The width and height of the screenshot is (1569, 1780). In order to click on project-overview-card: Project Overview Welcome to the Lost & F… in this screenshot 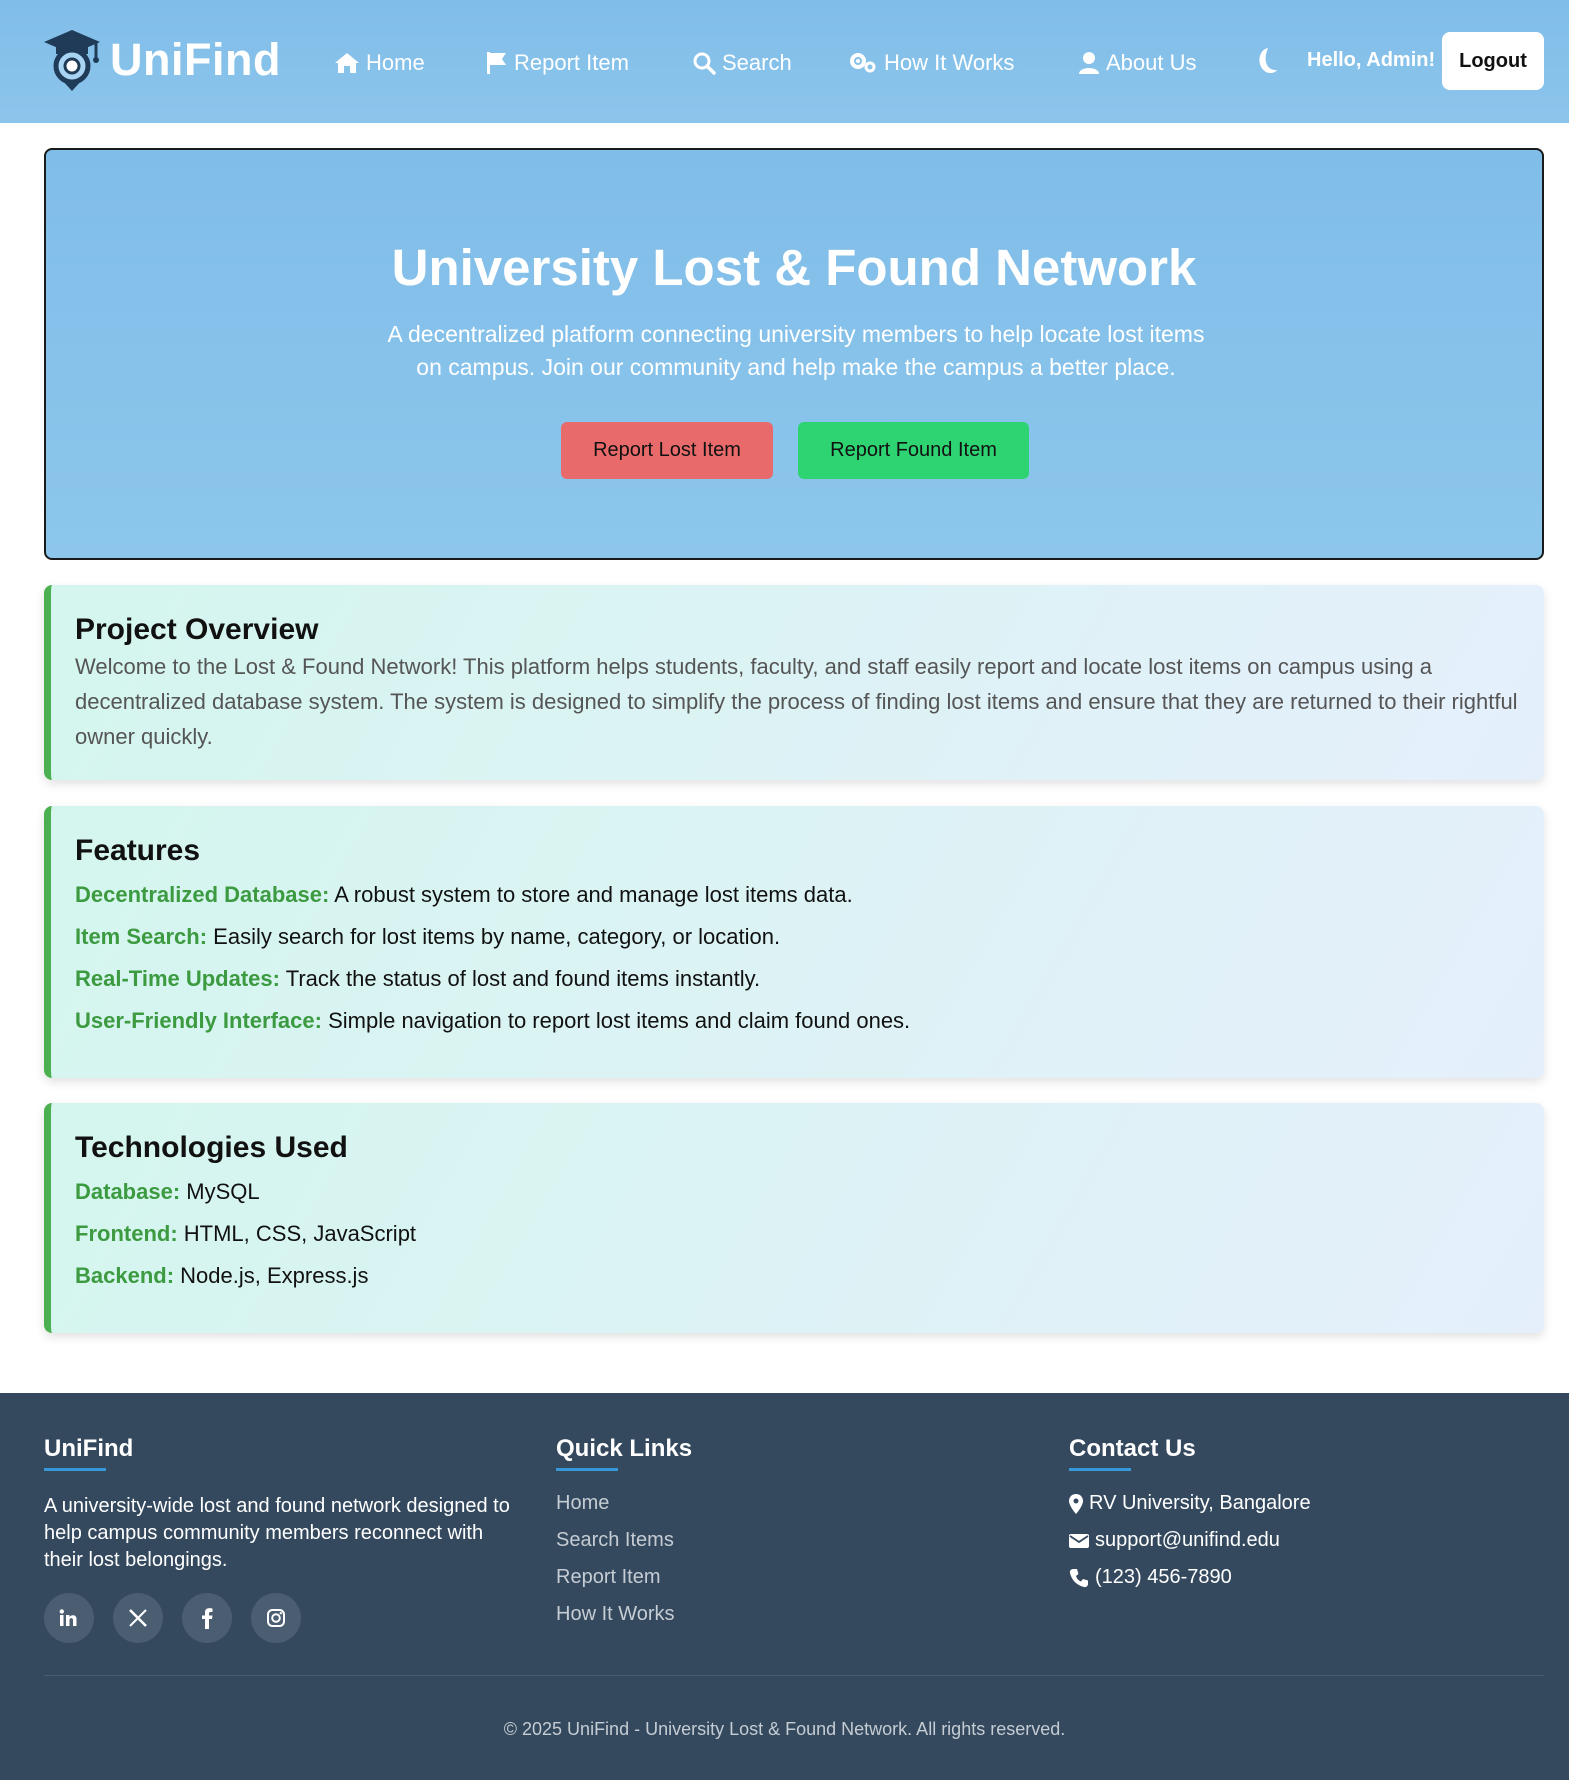, I will do `click(794, 682)`.